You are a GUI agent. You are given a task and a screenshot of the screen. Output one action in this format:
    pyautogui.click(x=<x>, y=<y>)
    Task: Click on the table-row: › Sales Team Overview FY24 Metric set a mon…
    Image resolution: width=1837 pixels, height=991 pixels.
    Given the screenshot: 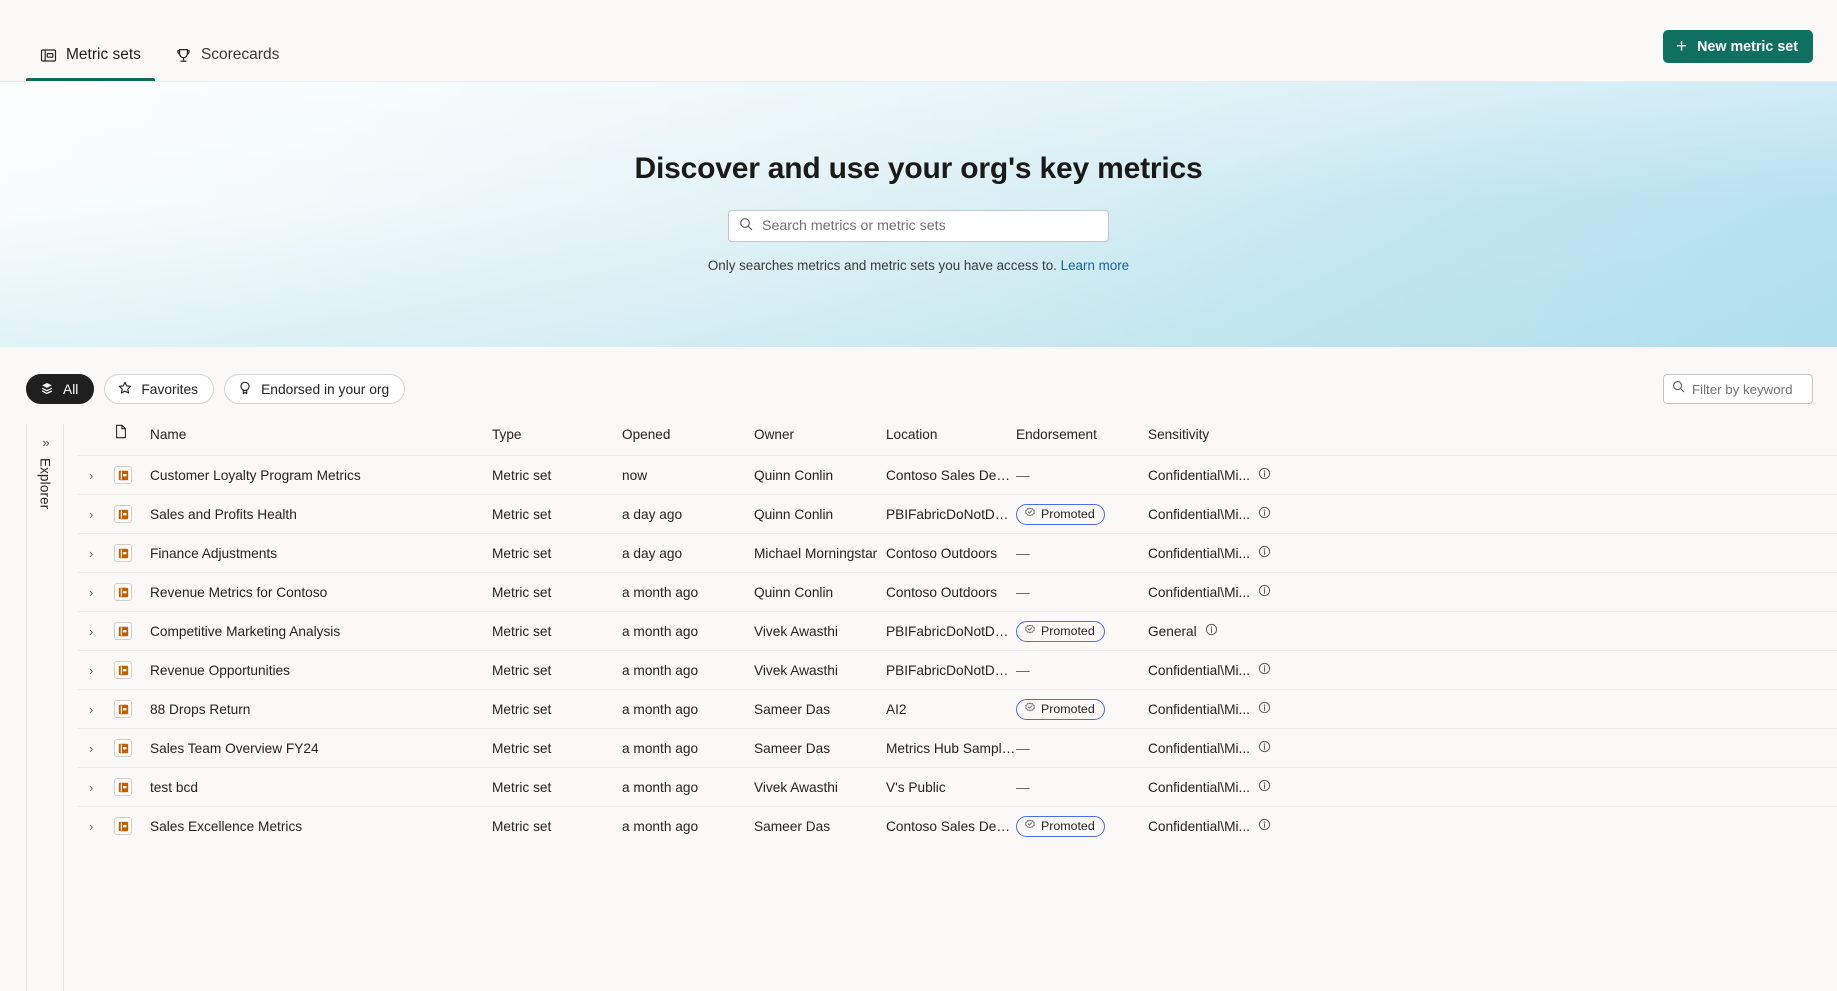 What is the action you would take?
    pyautogui.click(x=957, y=748)
    